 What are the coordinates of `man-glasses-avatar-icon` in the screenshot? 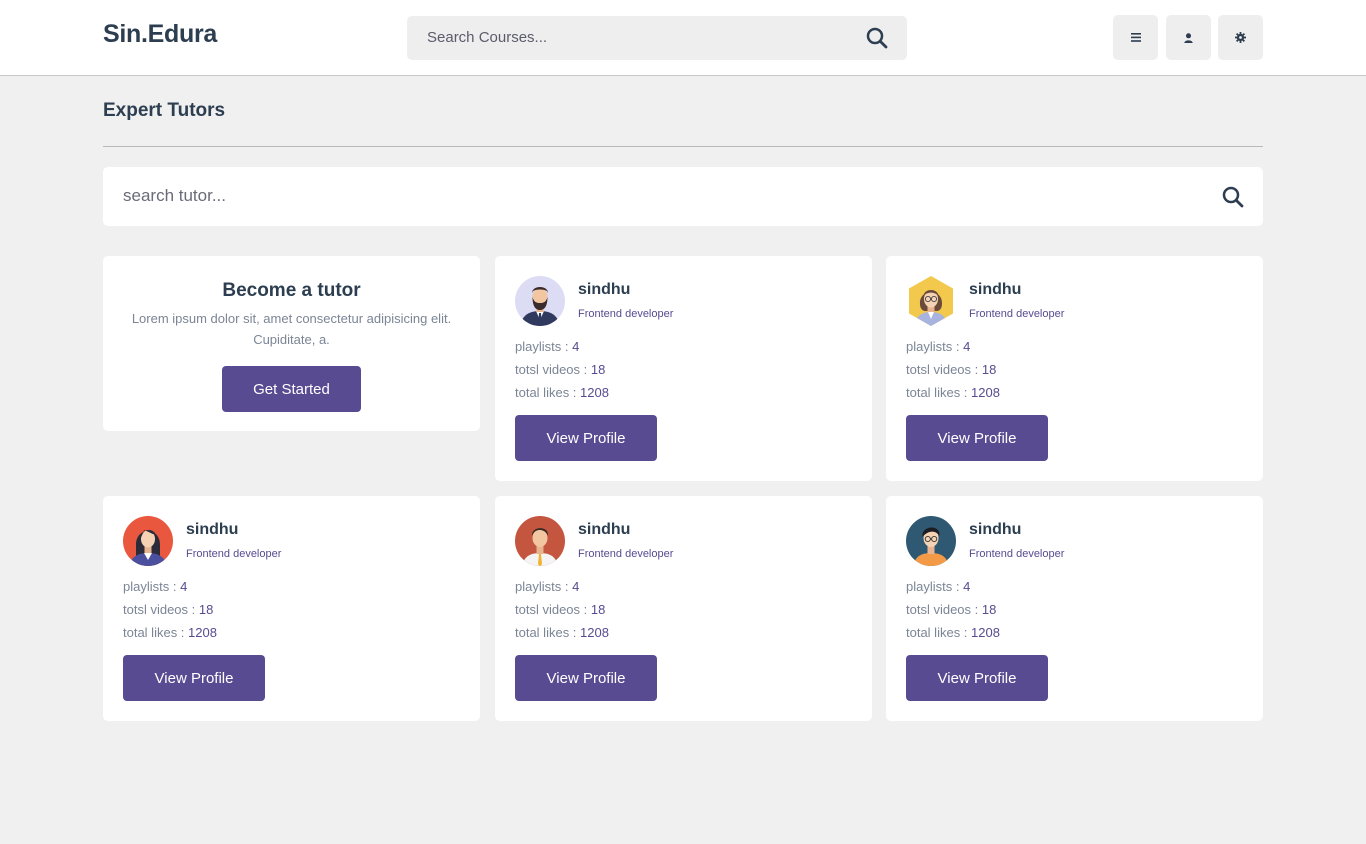 It's located at (931, 541).